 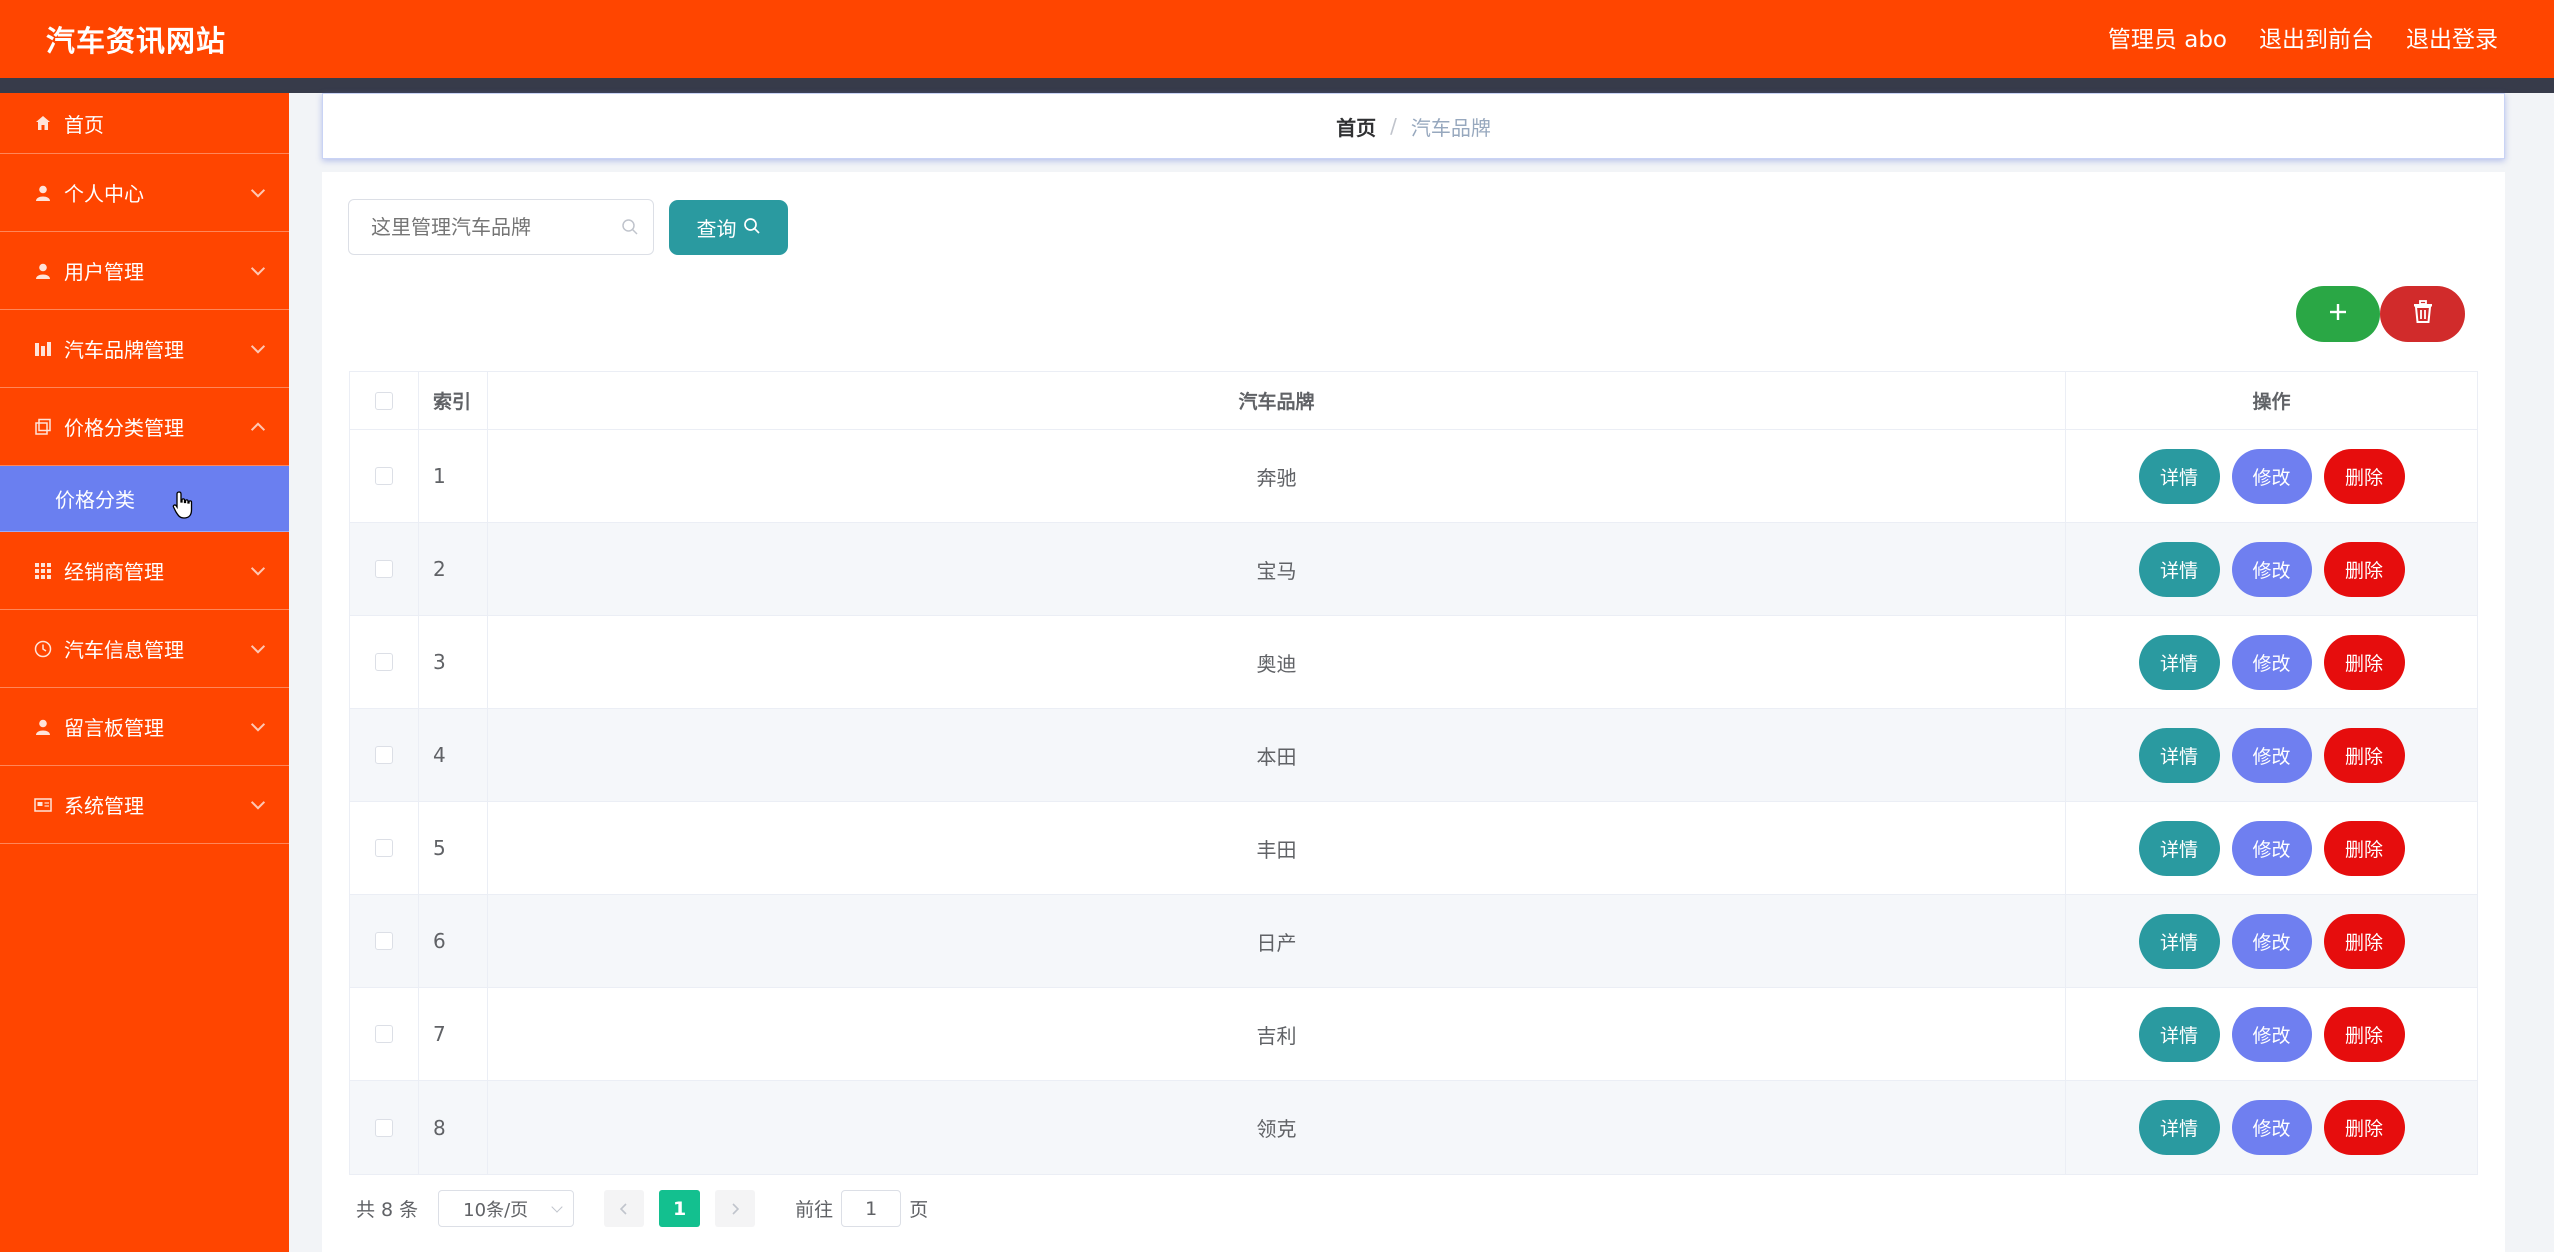 I want to click on row-brand-name: 日产, so click(x=1277, y=941).